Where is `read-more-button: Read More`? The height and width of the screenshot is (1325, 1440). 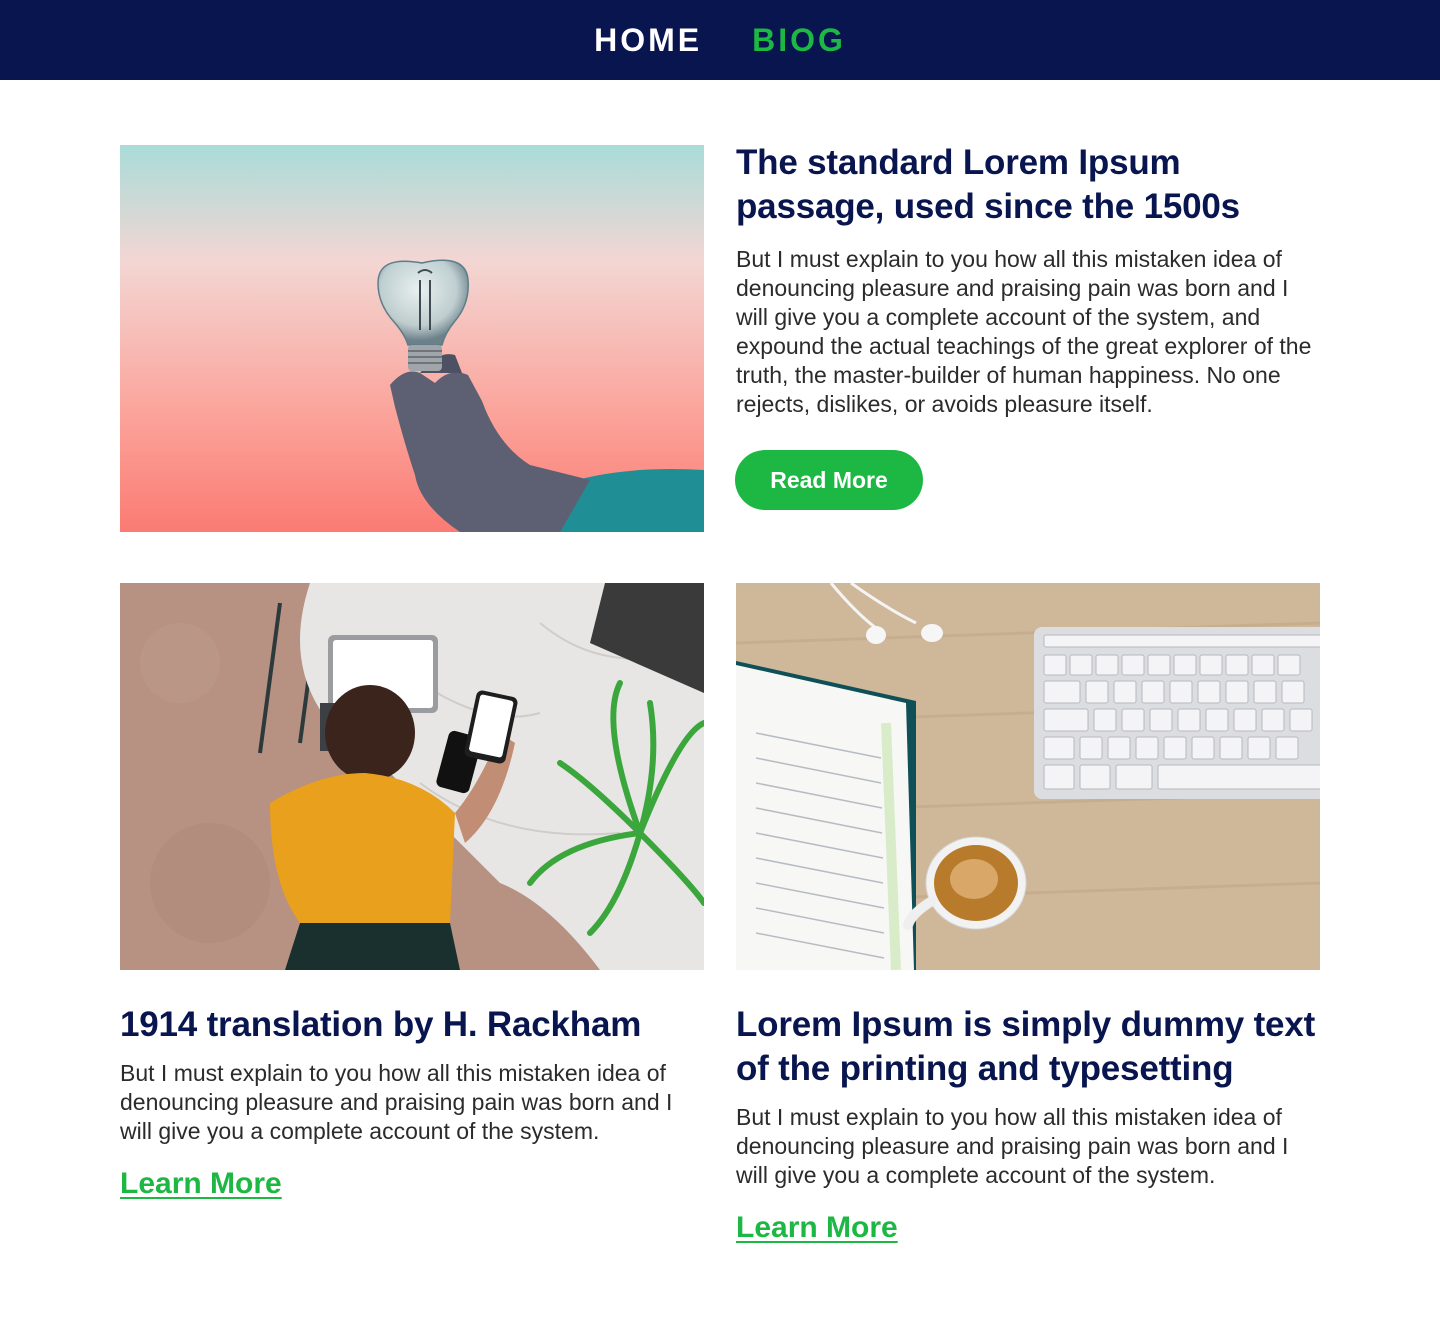
read-more-button: Read More is located at coordinates (829, 480).